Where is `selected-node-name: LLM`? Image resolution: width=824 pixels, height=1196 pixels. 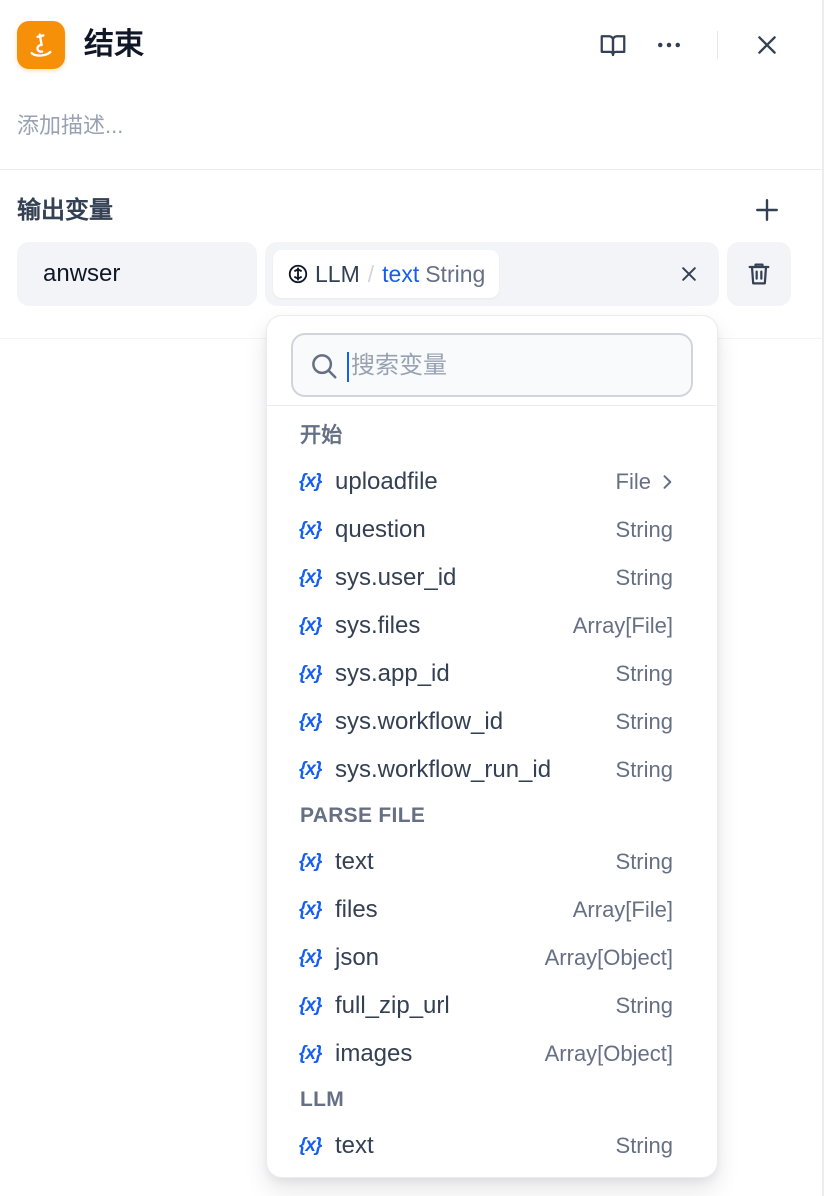 selected-node-name: LLM is located at coordinates (337, 273).